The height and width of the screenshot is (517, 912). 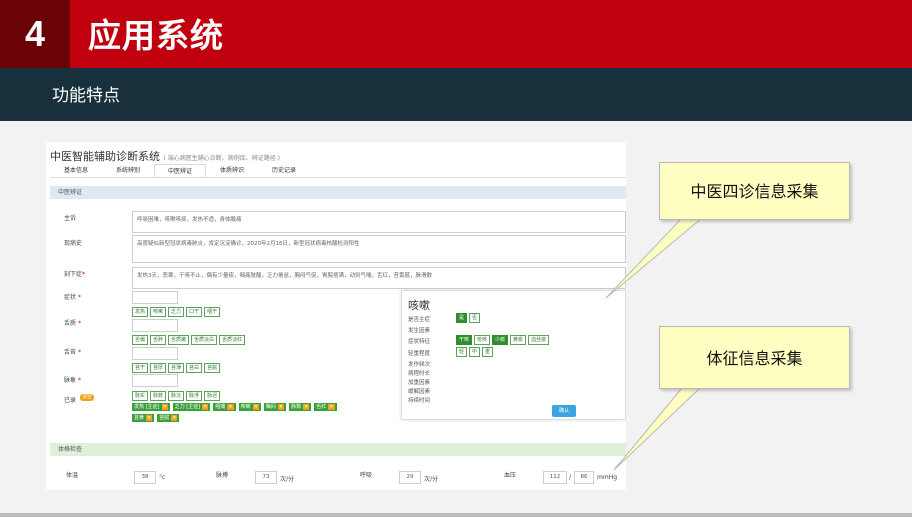 I want to click on callout-four-diagnosis: 中医四诊信息采集, so click(x=754, y=191).